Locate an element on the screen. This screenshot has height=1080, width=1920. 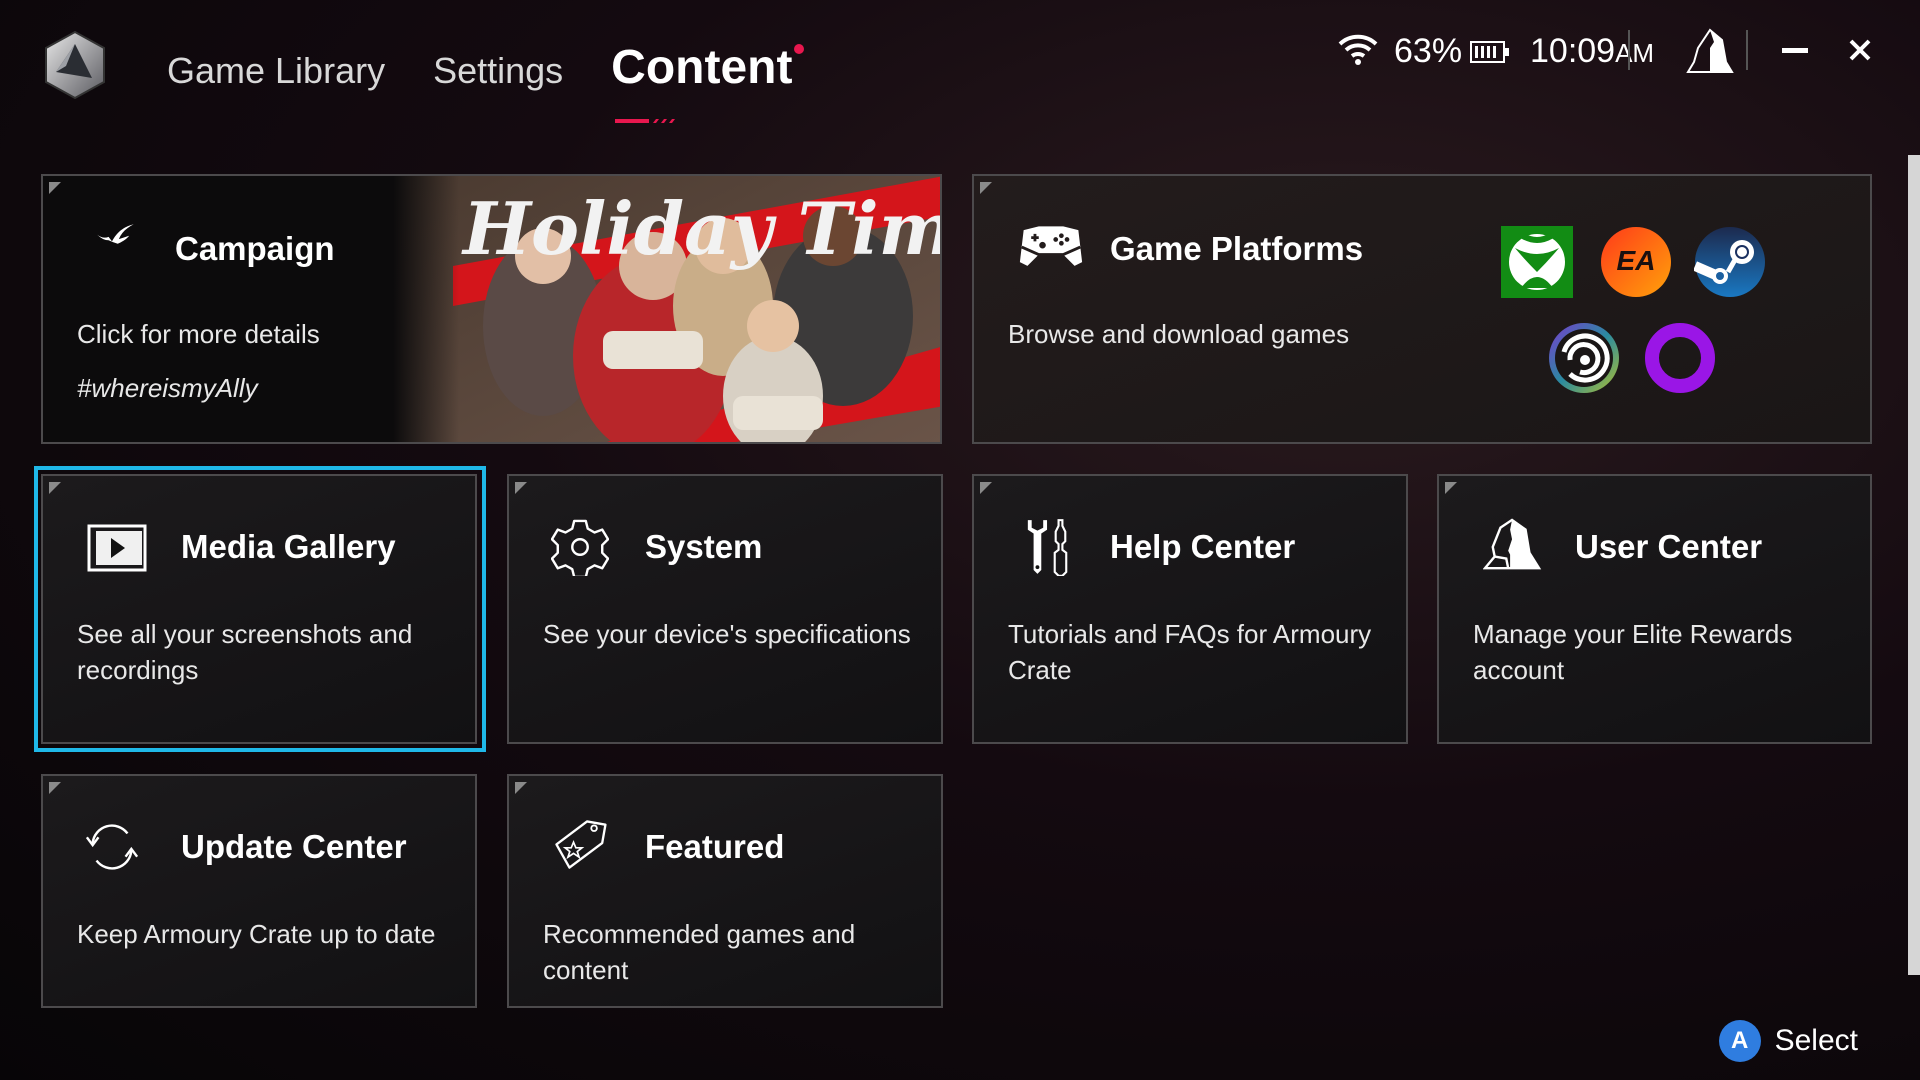
media-gallery-desc: See all your screenshots and recordings is located at coordinates (245, 652).